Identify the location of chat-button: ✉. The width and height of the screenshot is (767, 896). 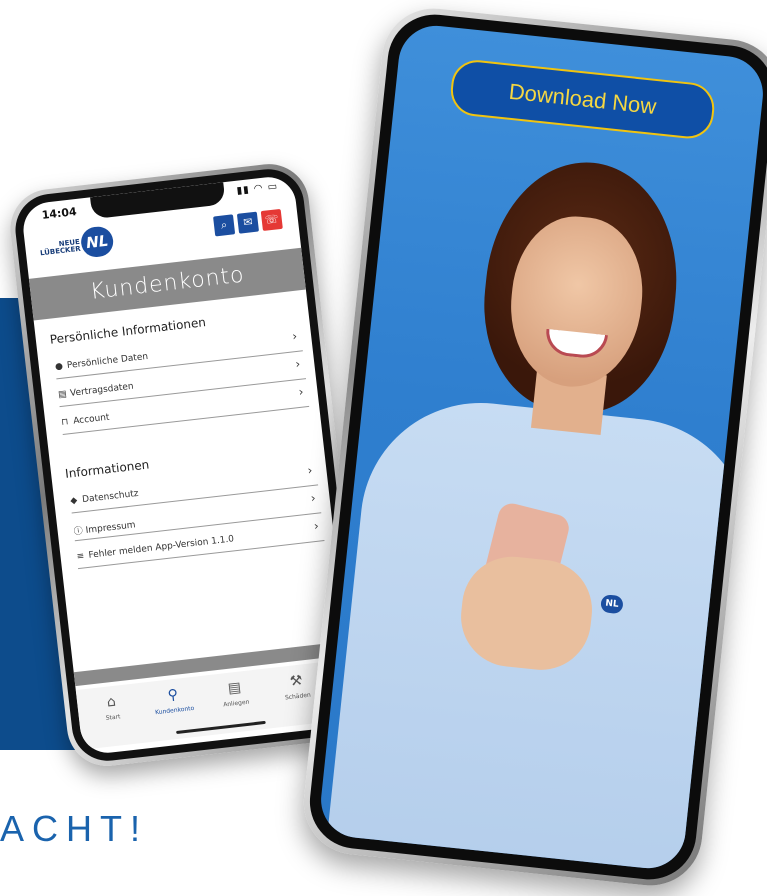
(248, 222).